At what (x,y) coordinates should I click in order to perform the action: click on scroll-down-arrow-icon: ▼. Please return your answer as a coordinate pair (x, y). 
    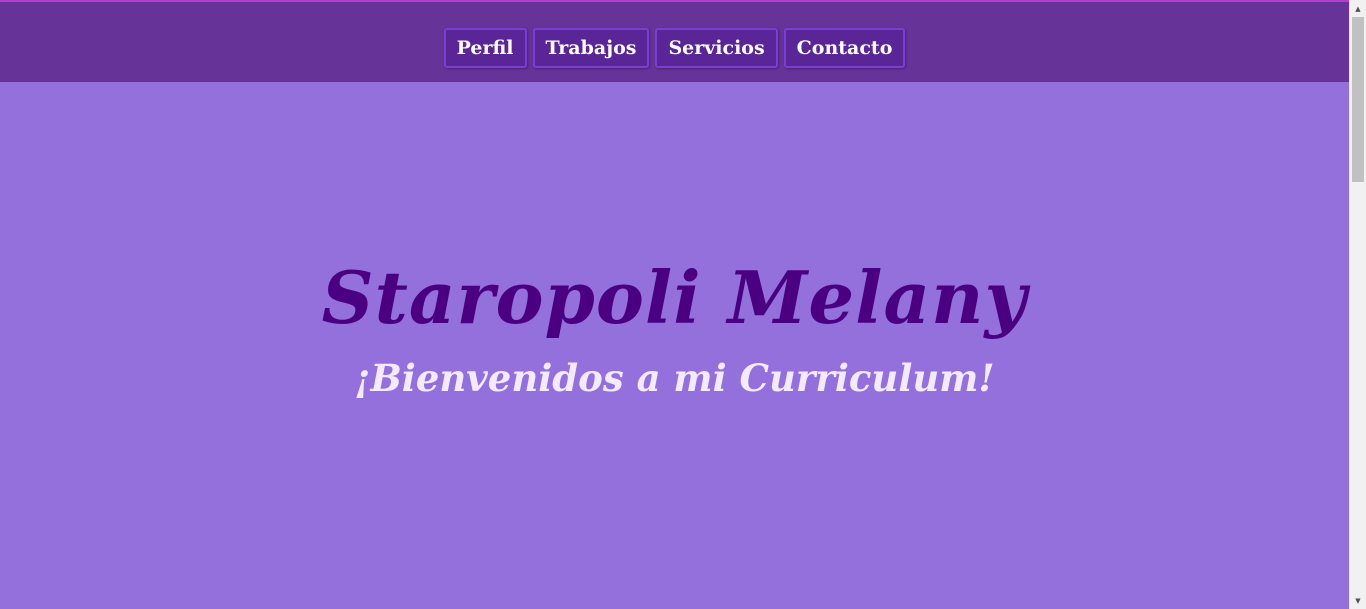
    Looking at the image, I should click on (1358, 600).